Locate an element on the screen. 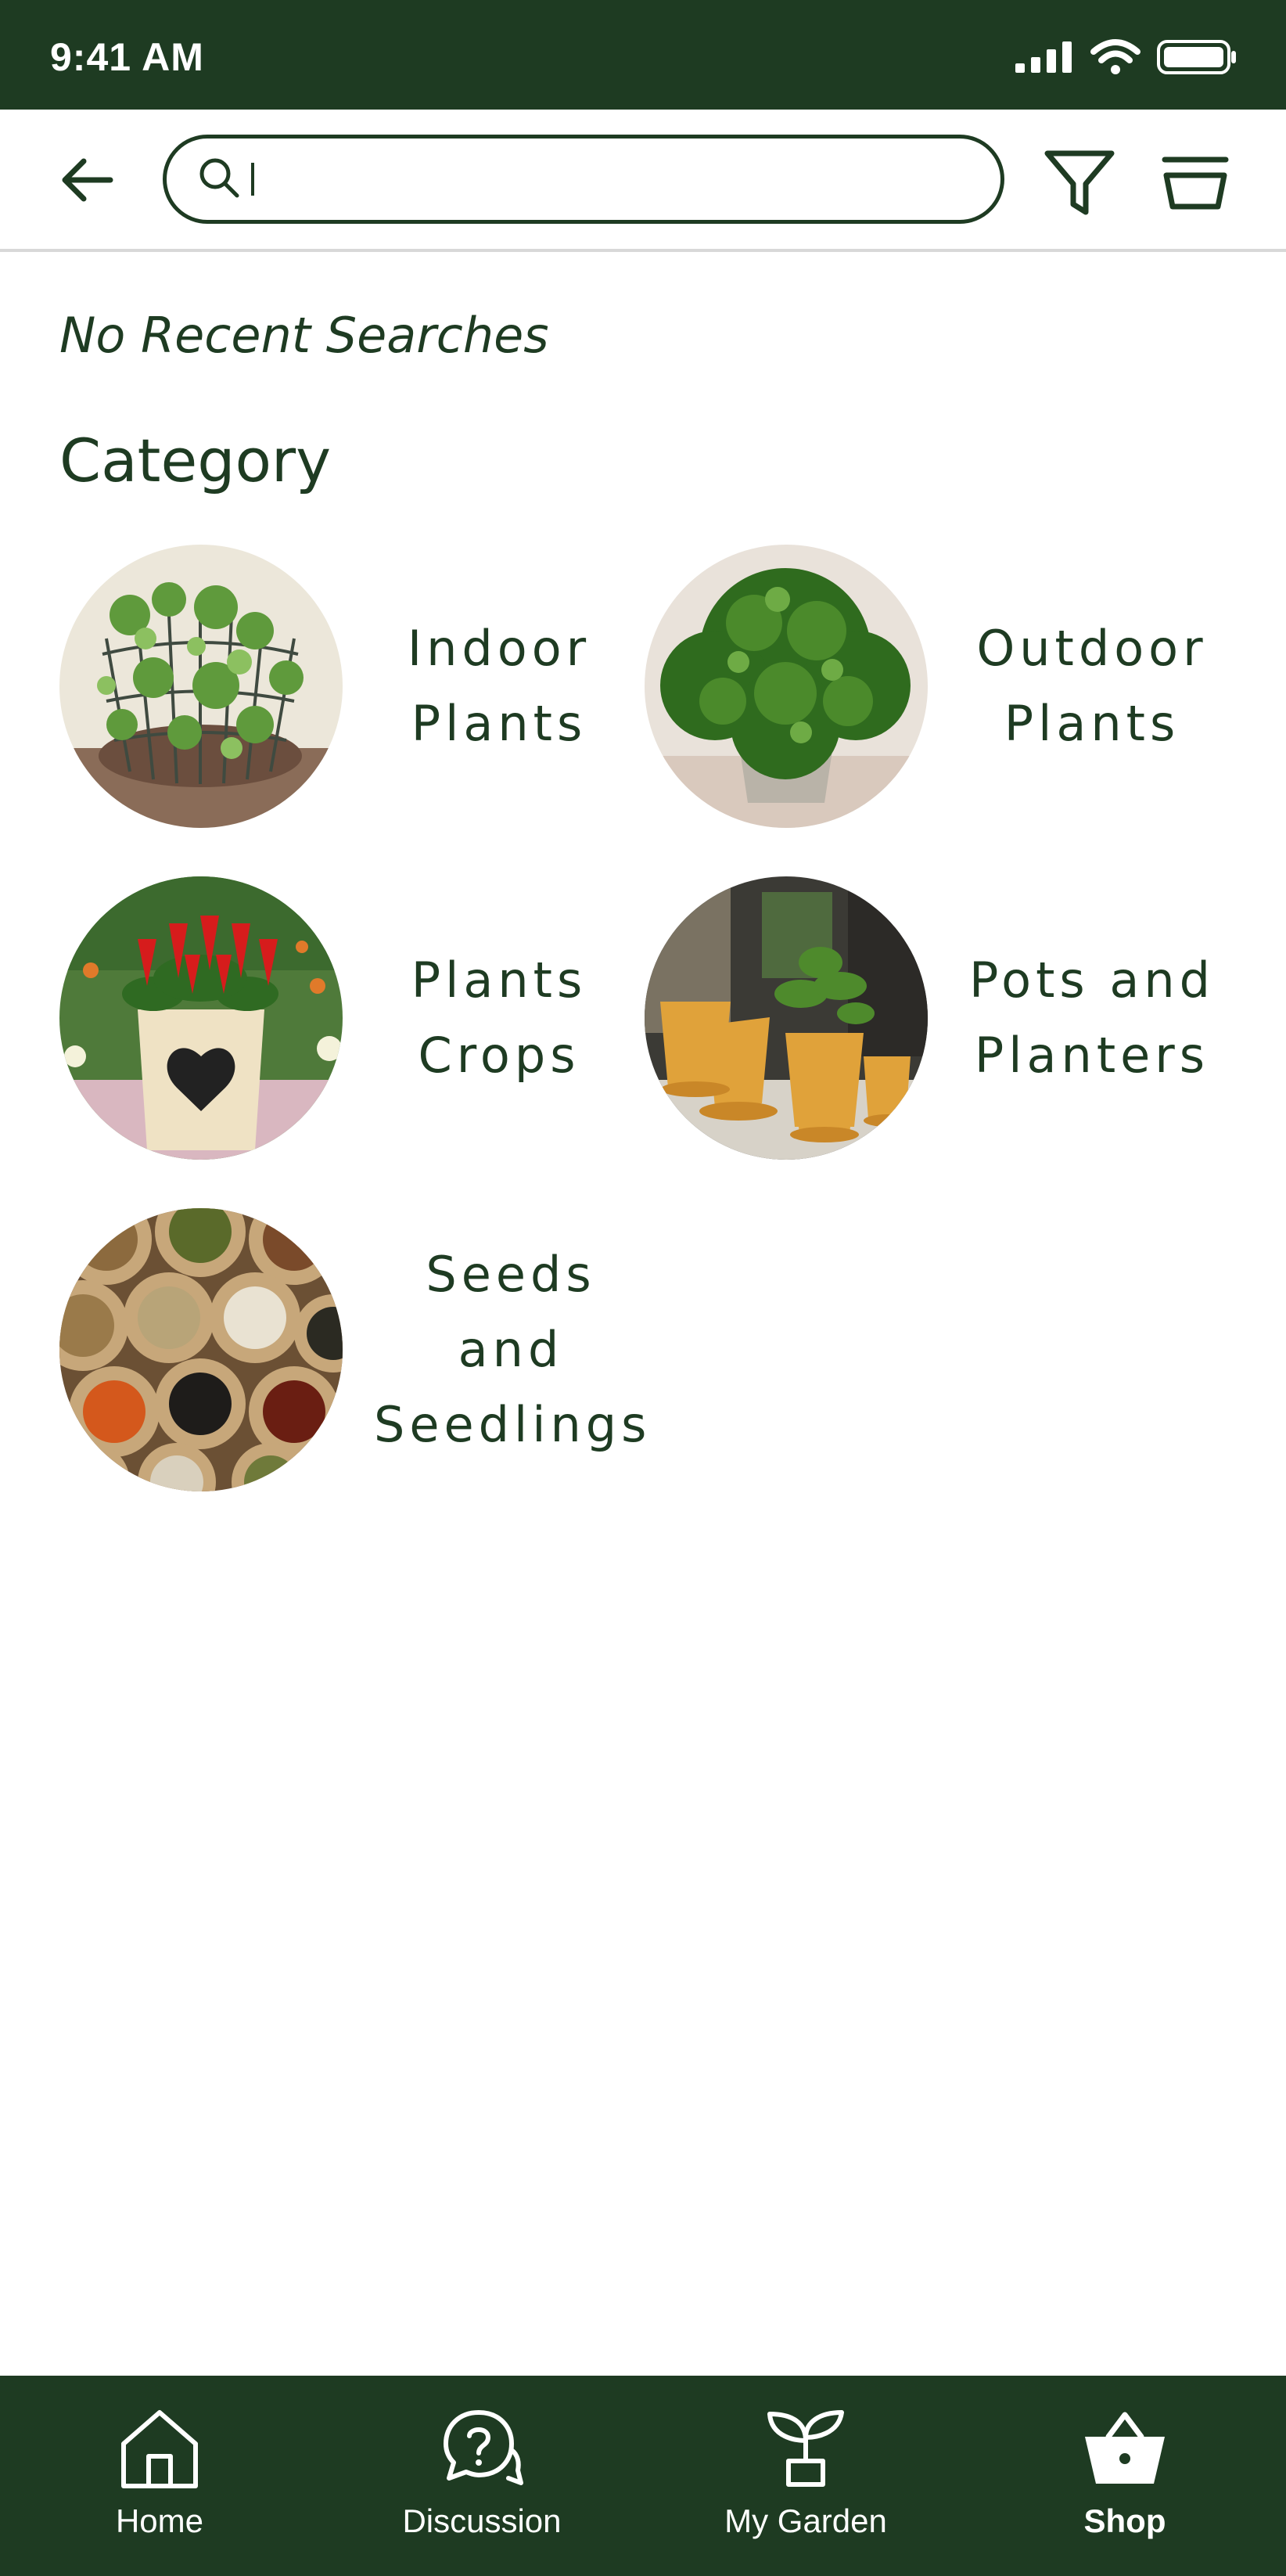 Image resolution: width=1286 pixels, height=2576 pixels. no-recent-searches: No Recent Searches is located at coordinates (304, 336).